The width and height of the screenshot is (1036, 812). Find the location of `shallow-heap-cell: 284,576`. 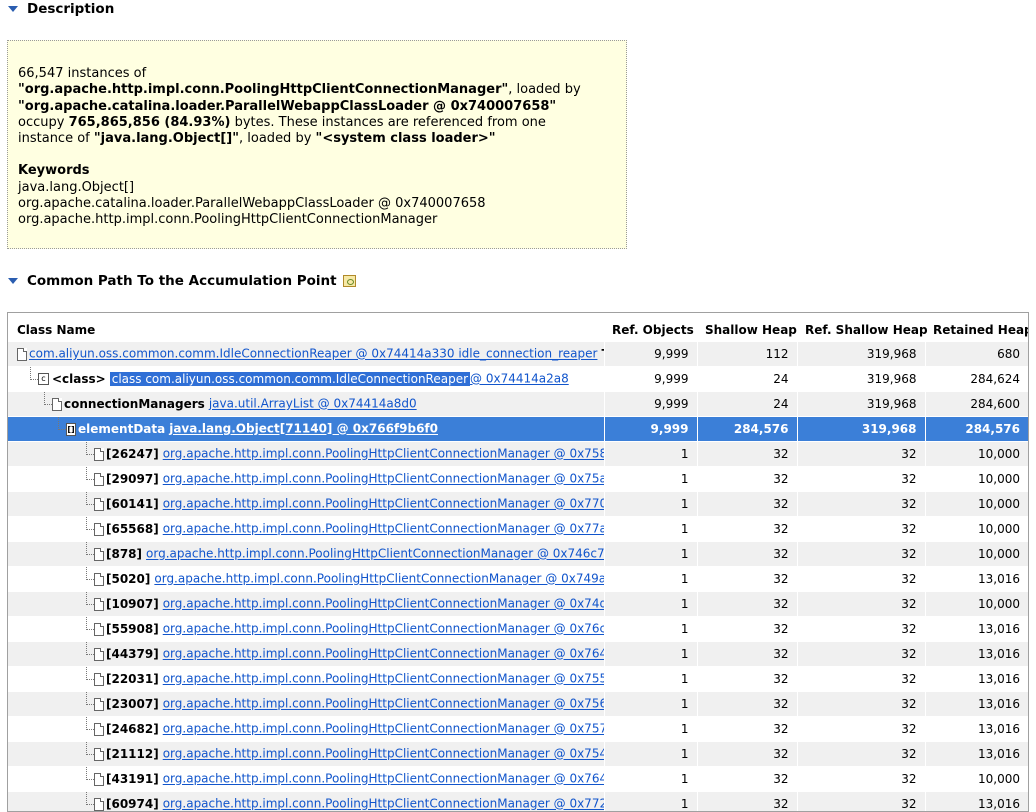

shallow-heap-cell: 284,576 is located at coordinates (747, 429).